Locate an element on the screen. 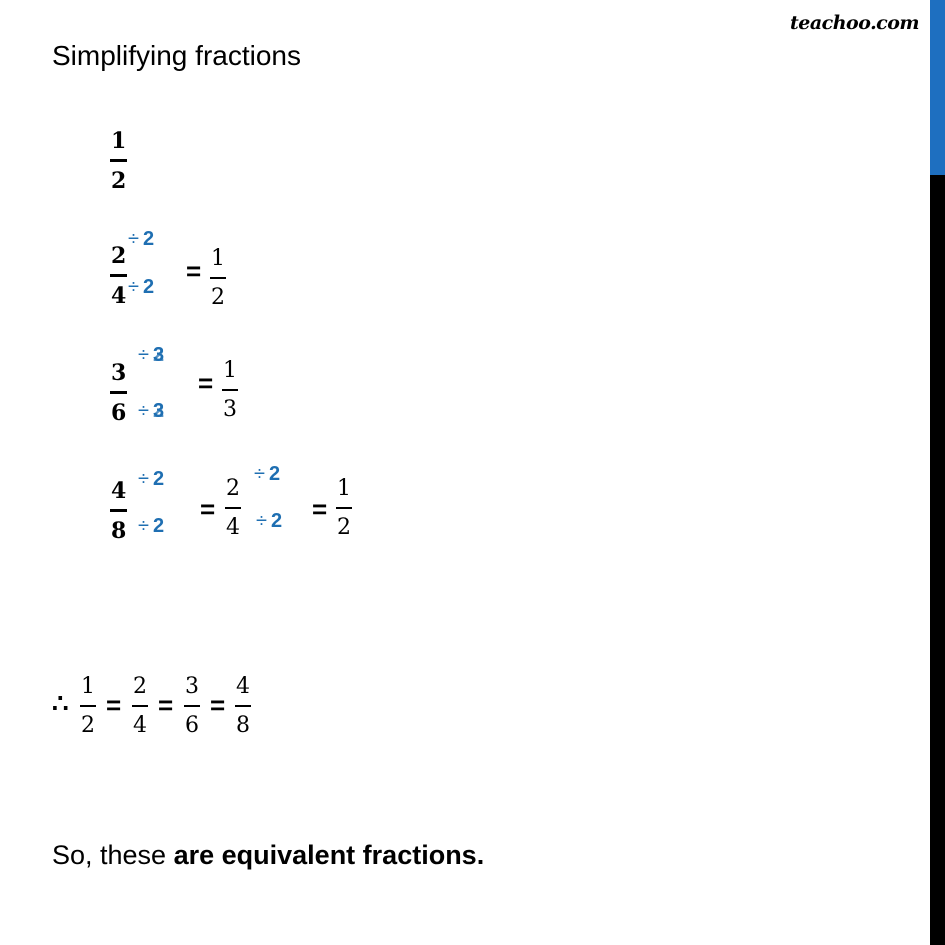 The width and height of the screenshot is (945, 945). fraction-3-6: 3 6 is located at coordinates (119, 393).